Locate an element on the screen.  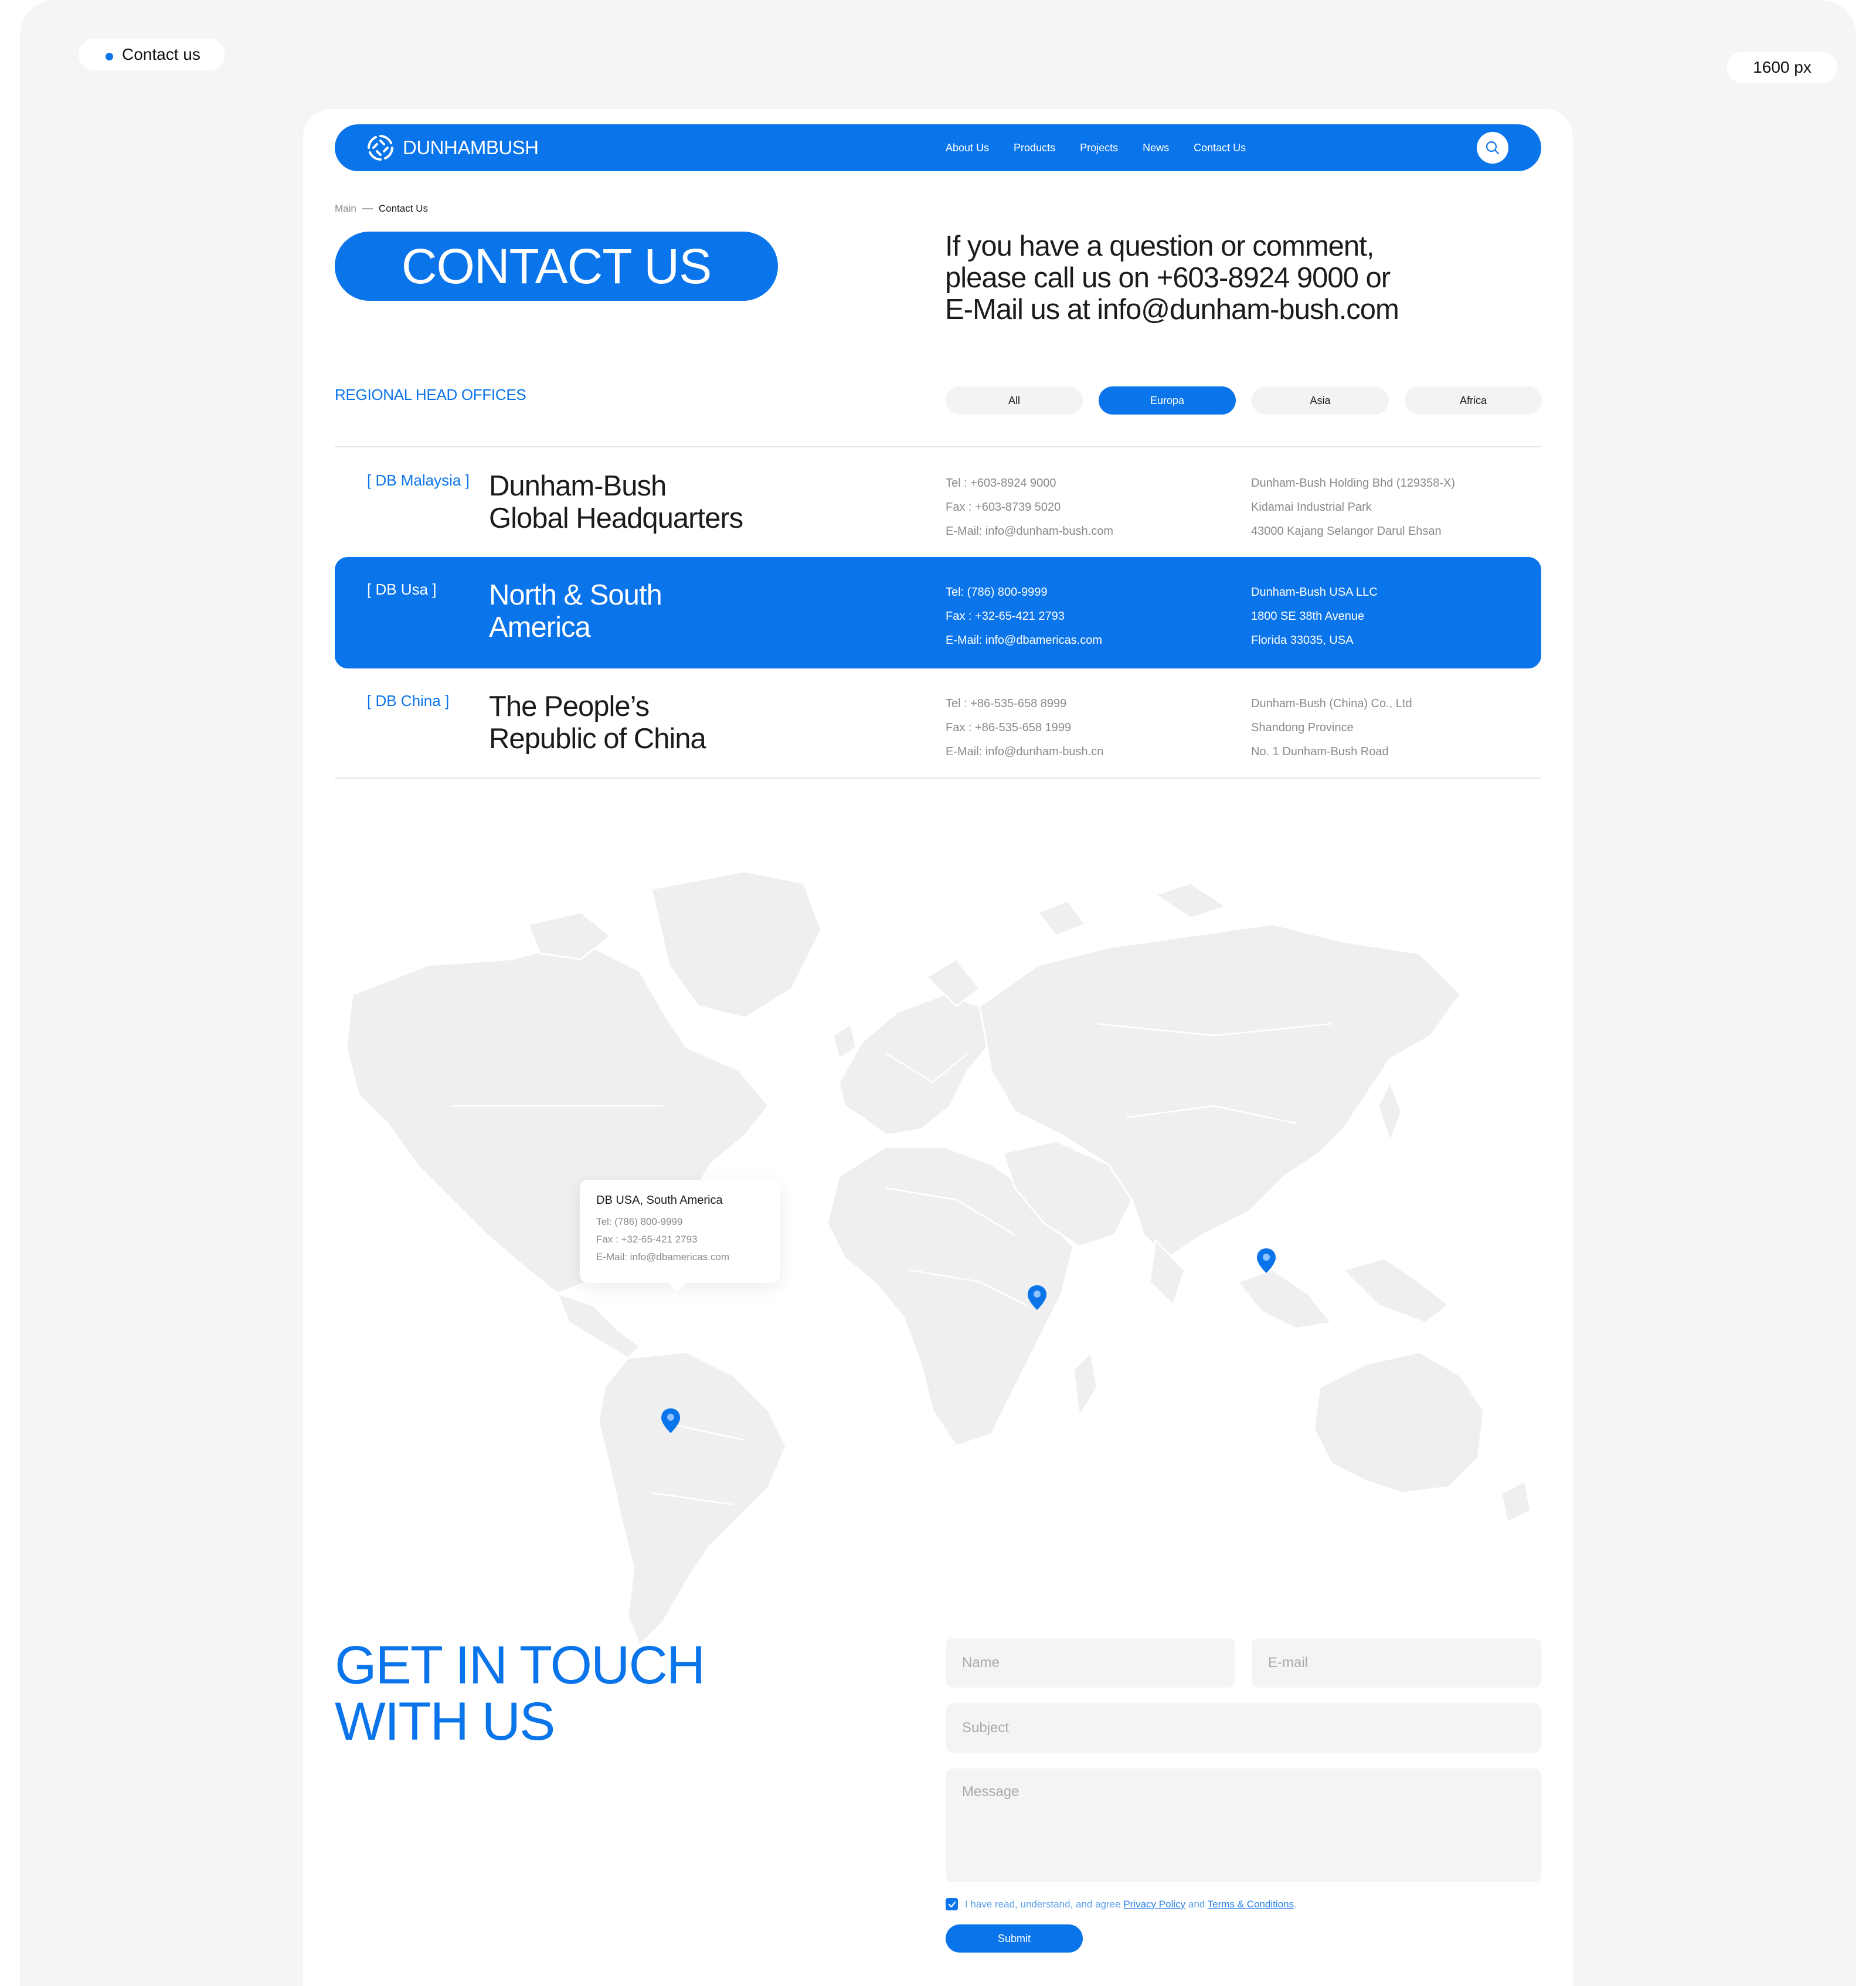
form-heading-line: WITH US is located at coordinates (445, 1721).